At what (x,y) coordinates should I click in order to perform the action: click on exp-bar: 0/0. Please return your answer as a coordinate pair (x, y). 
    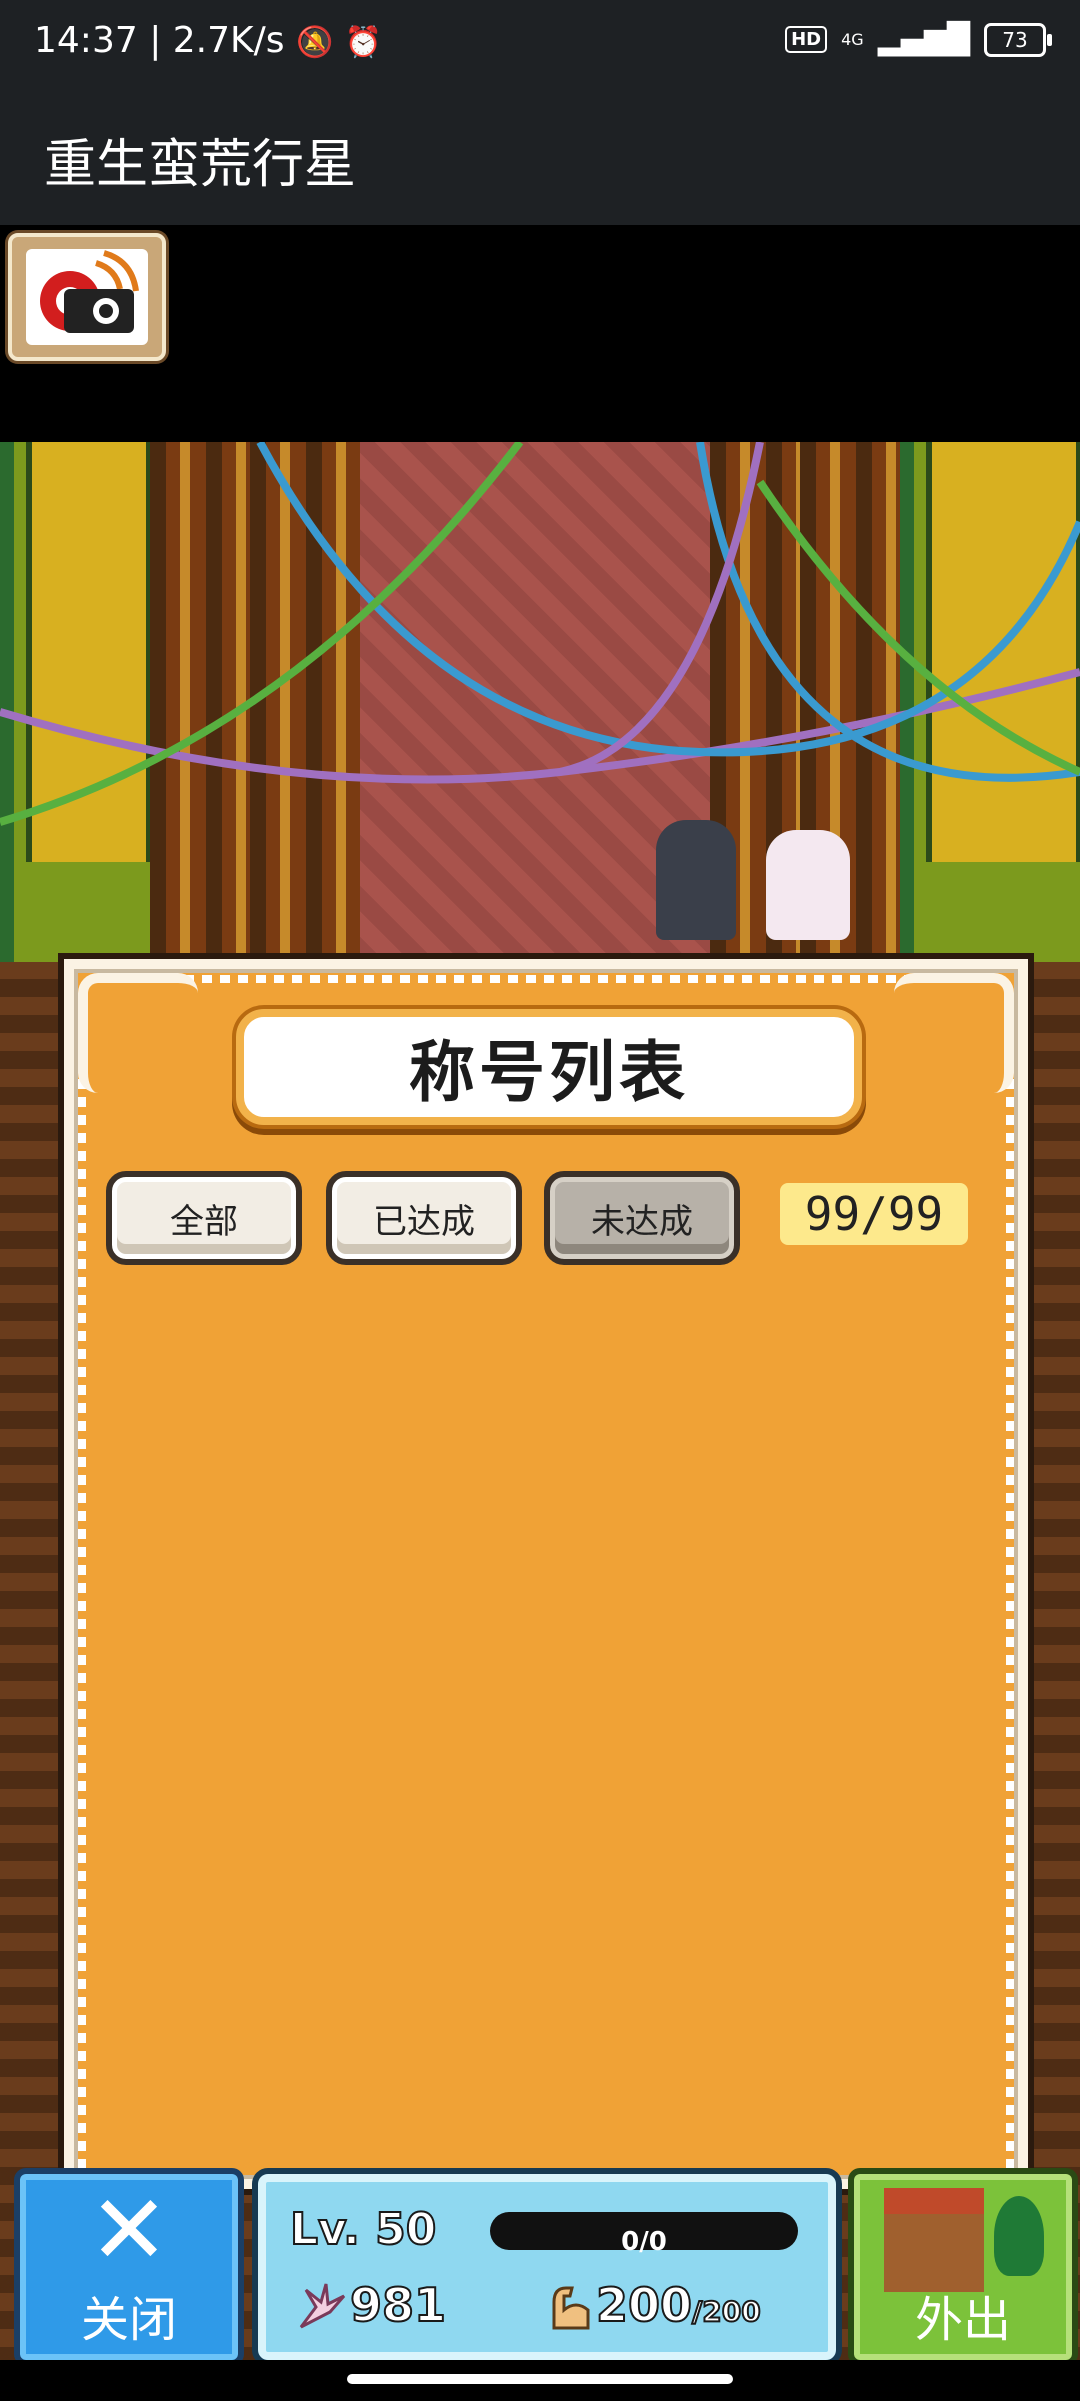
    Looking at the image, I should click on (644, 2234).